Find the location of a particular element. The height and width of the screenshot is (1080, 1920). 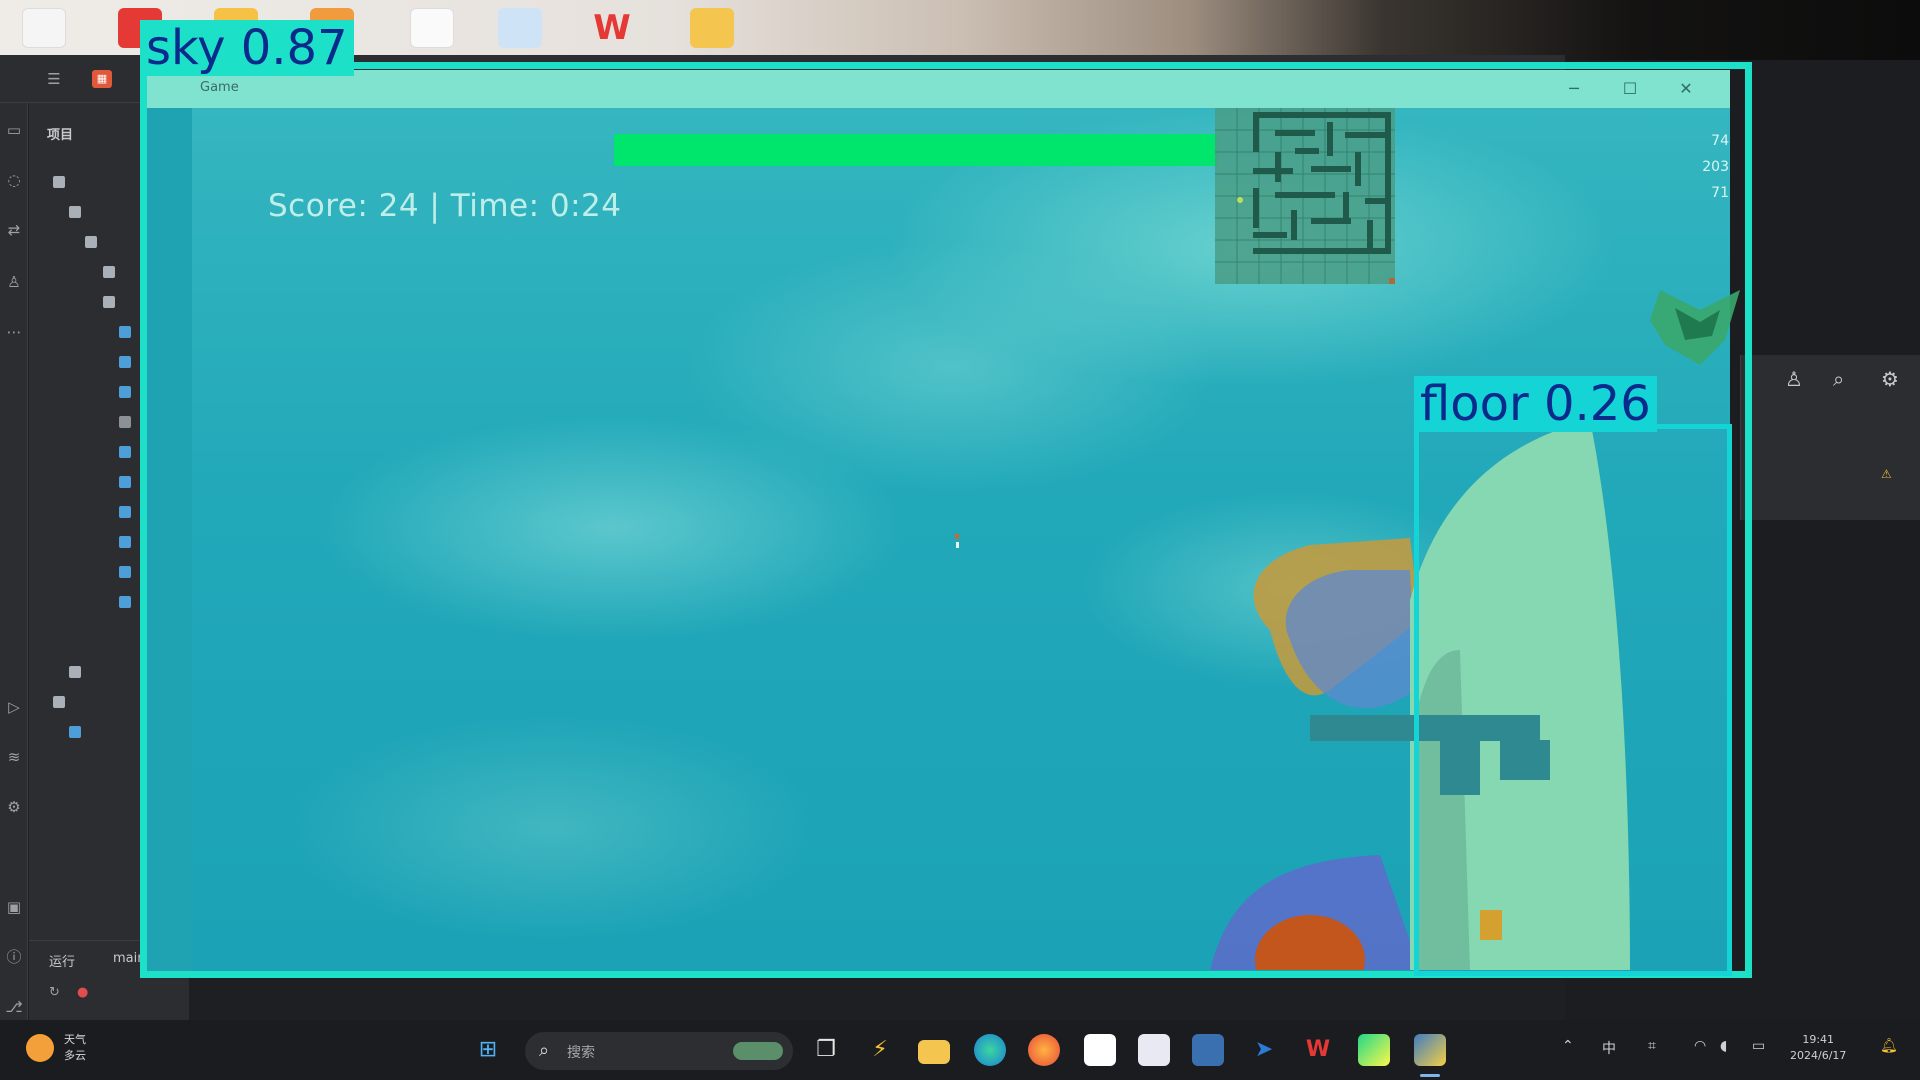

floor-detection-label: floor 0.26 is located at coordinates (1535, 404).